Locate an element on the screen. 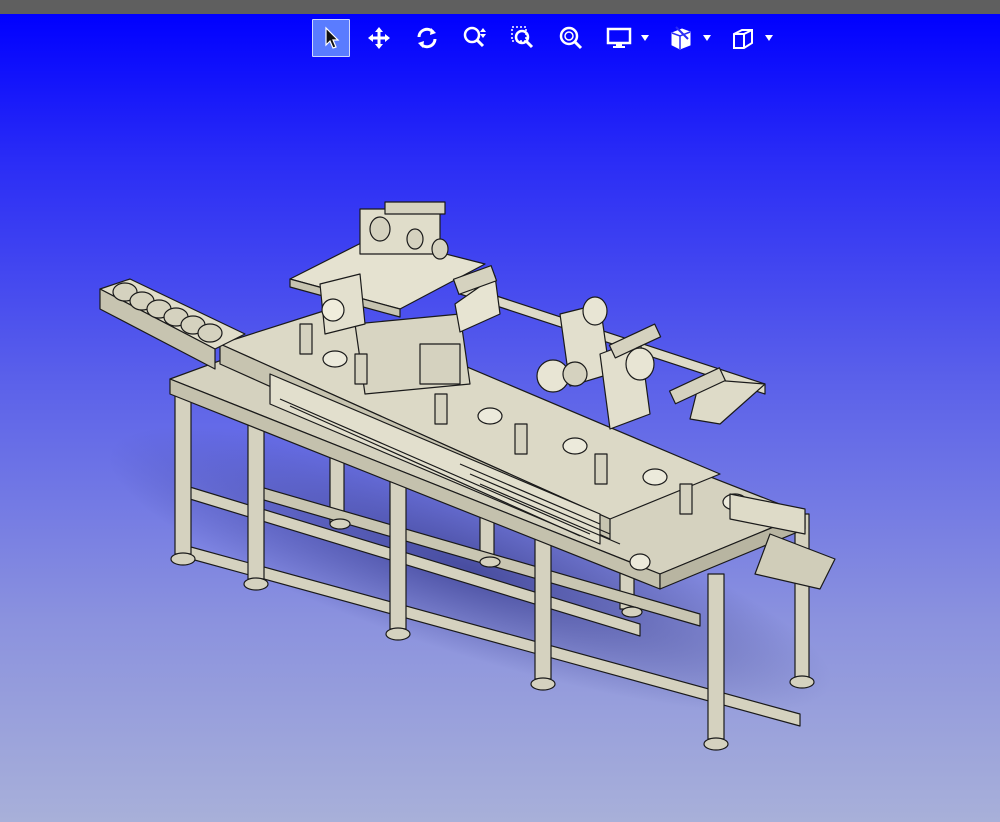 The width and height of the screenshot is (1000, 822). select-tool-button is located at coordinates (331, 38).